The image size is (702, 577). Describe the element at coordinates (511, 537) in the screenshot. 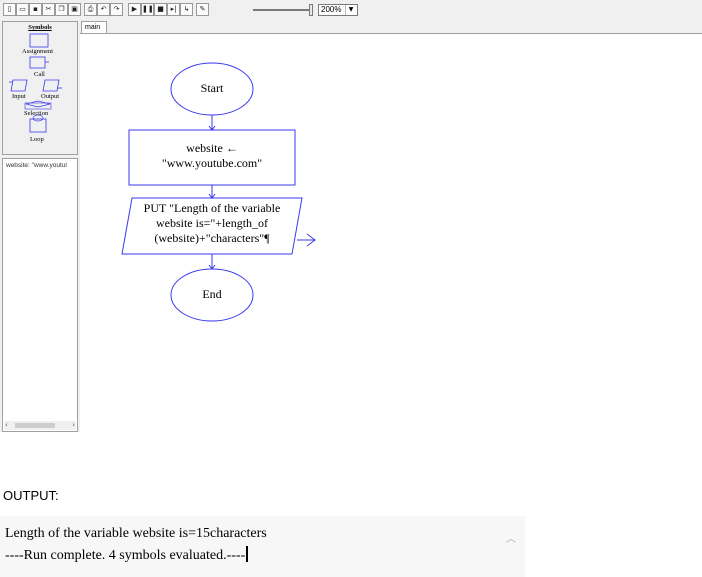

I see `chevron-up-icon: ︿` at that location.